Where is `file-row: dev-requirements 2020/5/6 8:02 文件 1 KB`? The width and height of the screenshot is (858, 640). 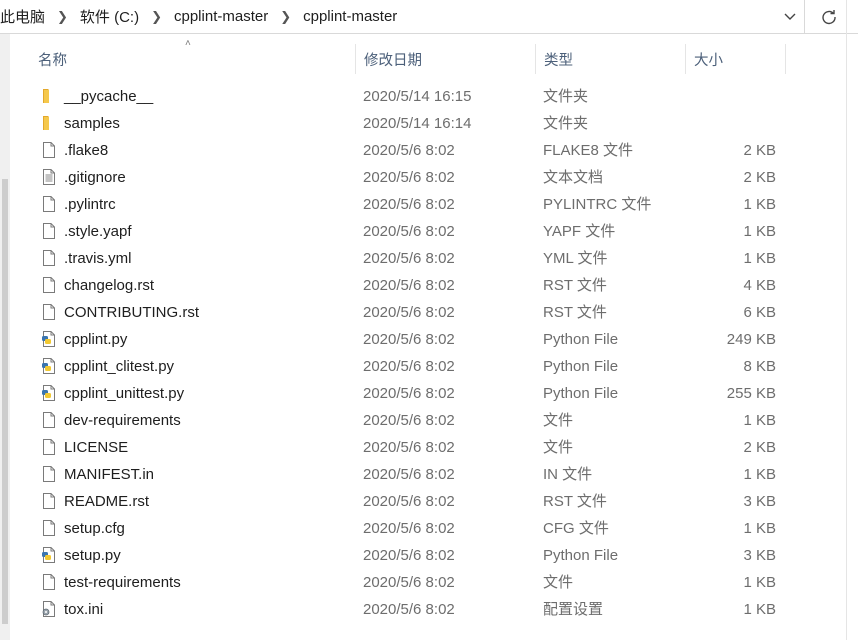 file-row: dev-requirements 2020/5/6 8:02 文件 1 KB is located at coordinates (410, 420).